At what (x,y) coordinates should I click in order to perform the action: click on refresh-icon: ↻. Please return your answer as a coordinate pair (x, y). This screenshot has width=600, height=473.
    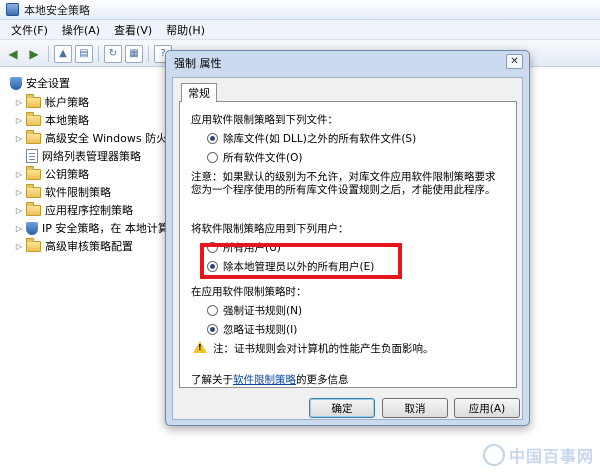
    Looking at the image, I should click on (113, 53).